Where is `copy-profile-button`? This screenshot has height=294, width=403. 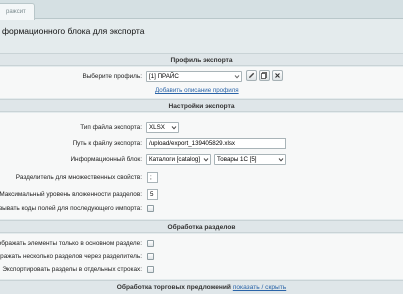 copy-profile-button is located at coordinates (264, 75).